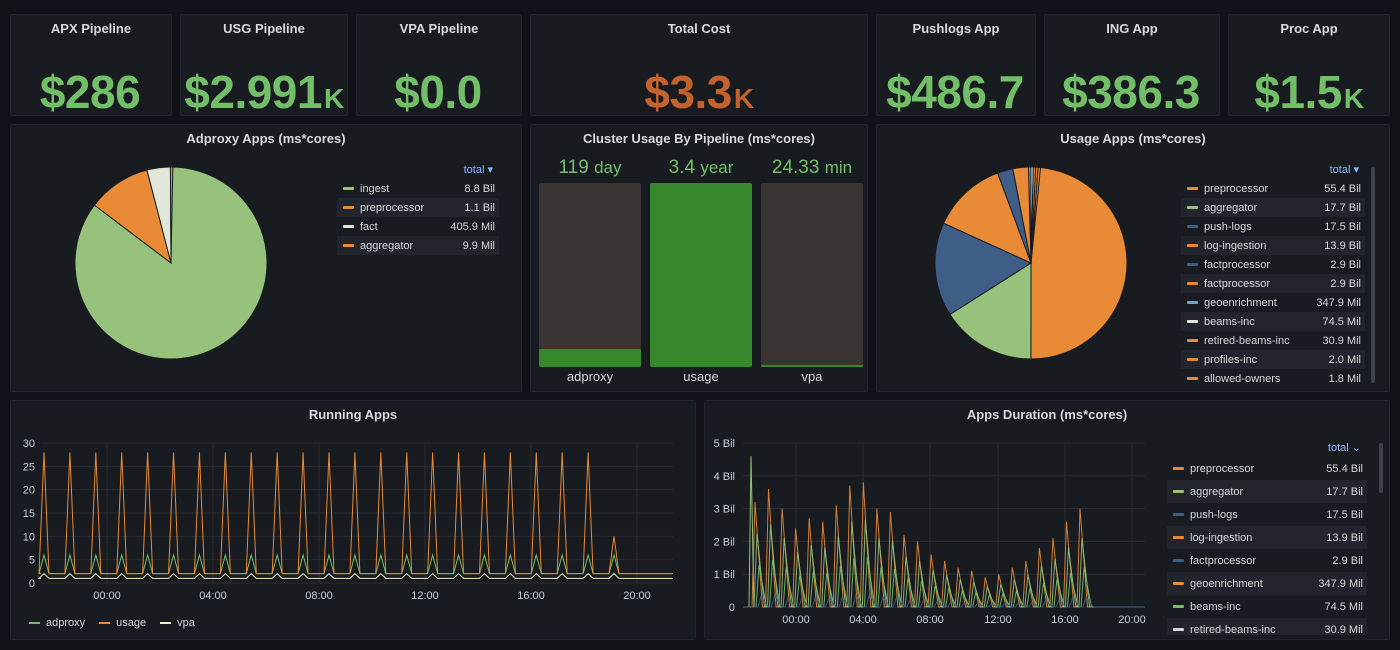  I want to click on bar-gauge-fill-adproxy, so click(590, 357).